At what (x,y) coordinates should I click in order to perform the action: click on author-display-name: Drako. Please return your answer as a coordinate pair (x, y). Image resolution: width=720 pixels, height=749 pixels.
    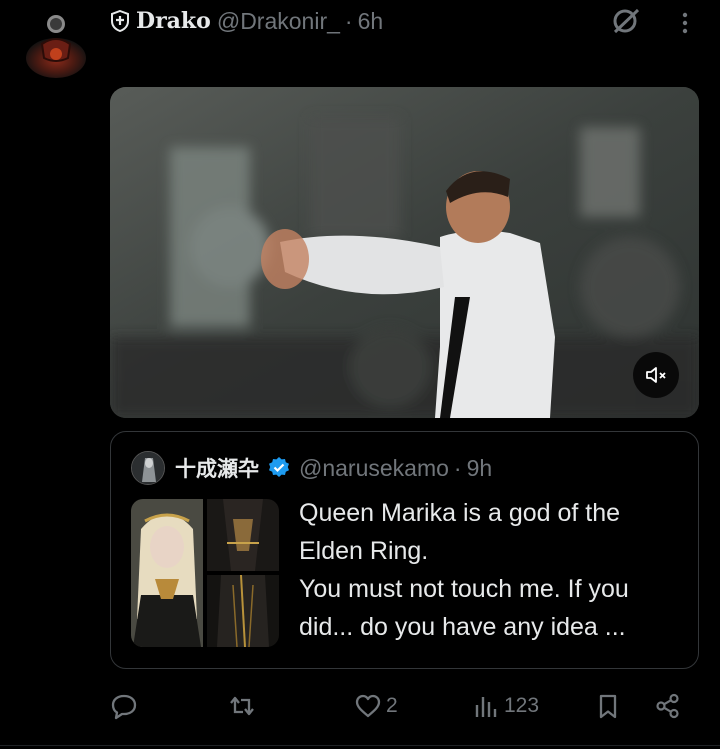
    Looking at the image, I should click on (173, 21).